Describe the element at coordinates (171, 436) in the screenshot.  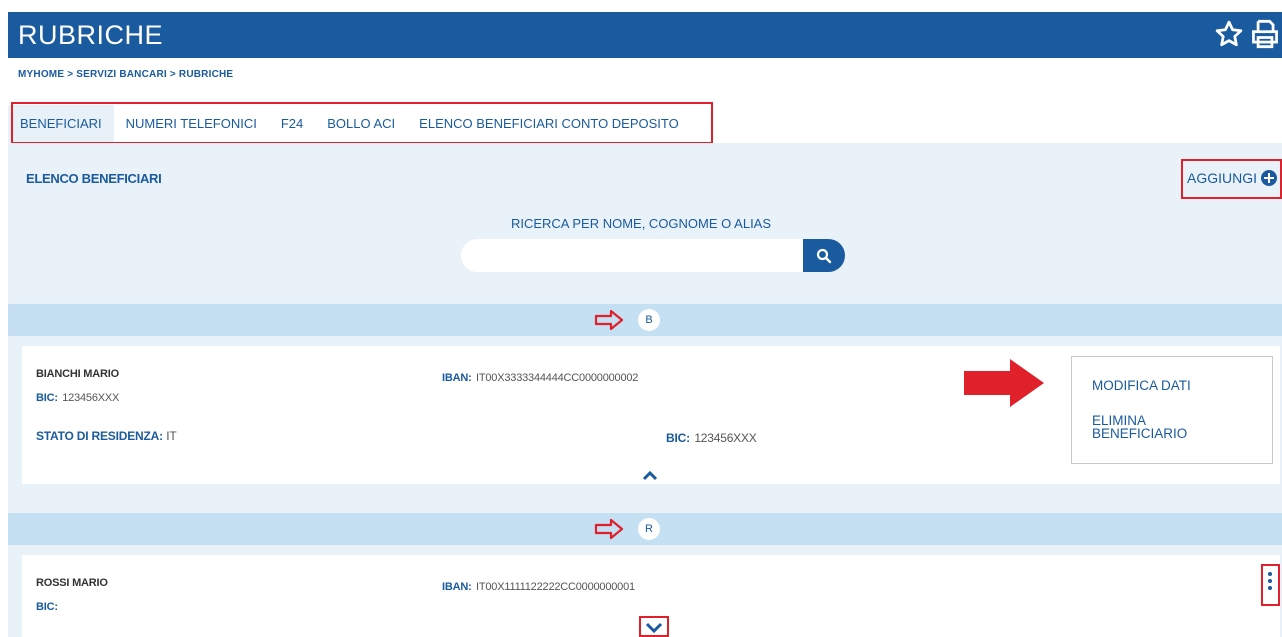
I see `stato-value: IT` at that location.